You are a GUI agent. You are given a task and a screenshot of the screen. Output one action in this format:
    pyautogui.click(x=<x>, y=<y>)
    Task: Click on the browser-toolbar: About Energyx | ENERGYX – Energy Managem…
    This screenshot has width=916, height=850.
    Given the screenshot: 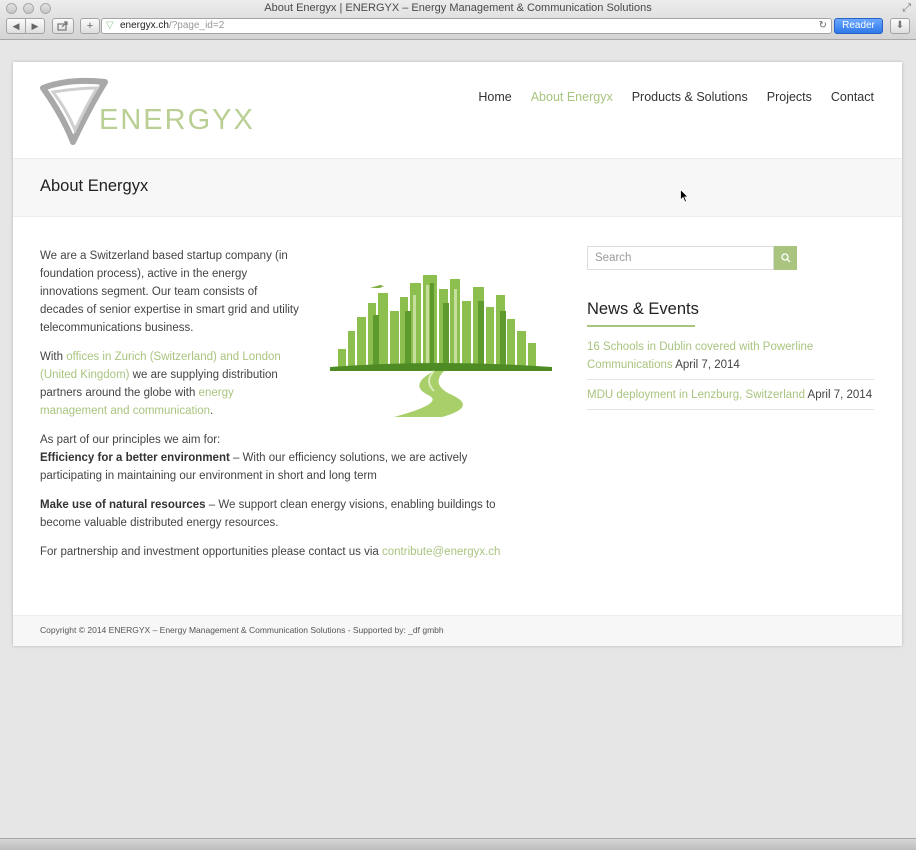 What is the action you would take?
    pyautogui.click(x=458, y=20)
    